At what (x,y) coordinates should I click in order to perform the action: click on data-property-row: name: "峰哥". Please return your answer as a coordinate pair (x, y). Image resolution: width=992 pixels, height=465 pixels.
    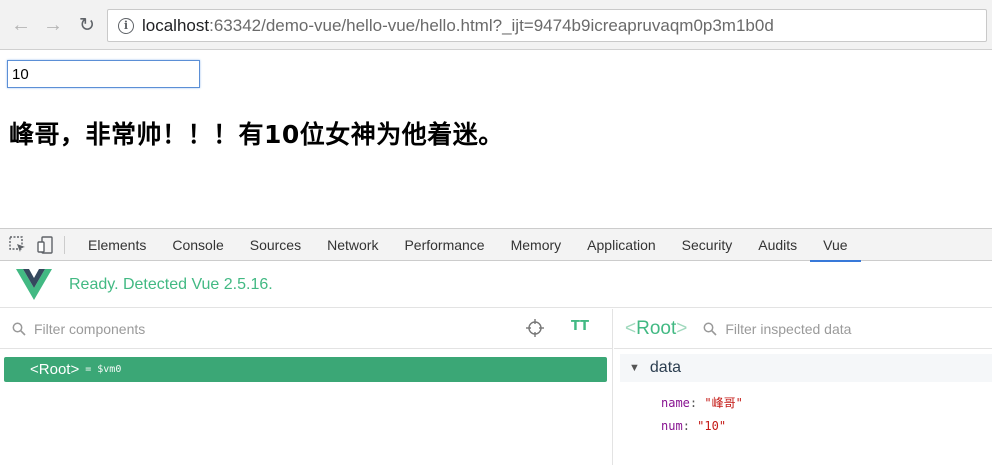
    Looking at the image, I should click on (702, 402).